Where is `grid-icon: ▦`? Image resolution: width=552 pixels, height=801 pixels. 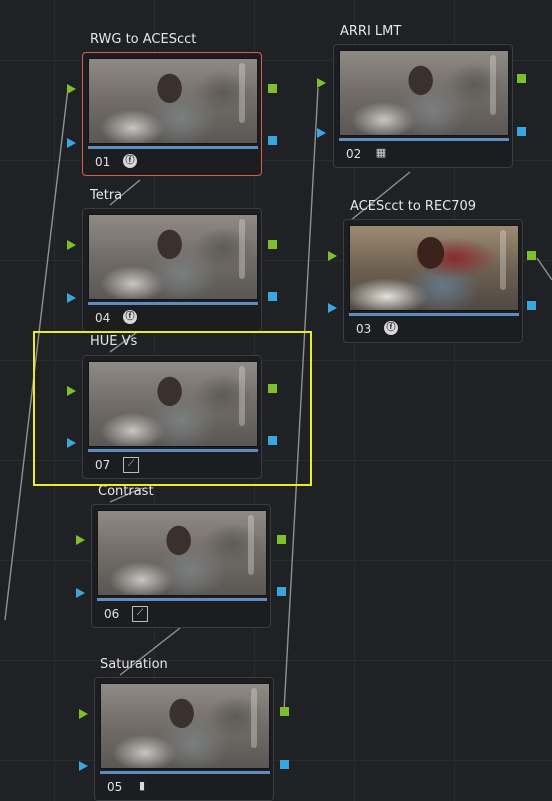
grid-icon: ▦ is located at coordinates (381, 152).